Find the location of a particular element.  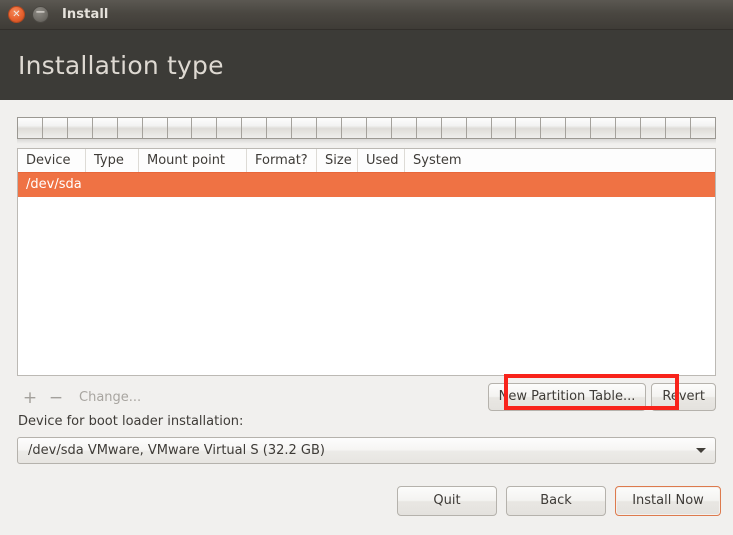

minimize-glyph: − is located at coordinates (40, 12).